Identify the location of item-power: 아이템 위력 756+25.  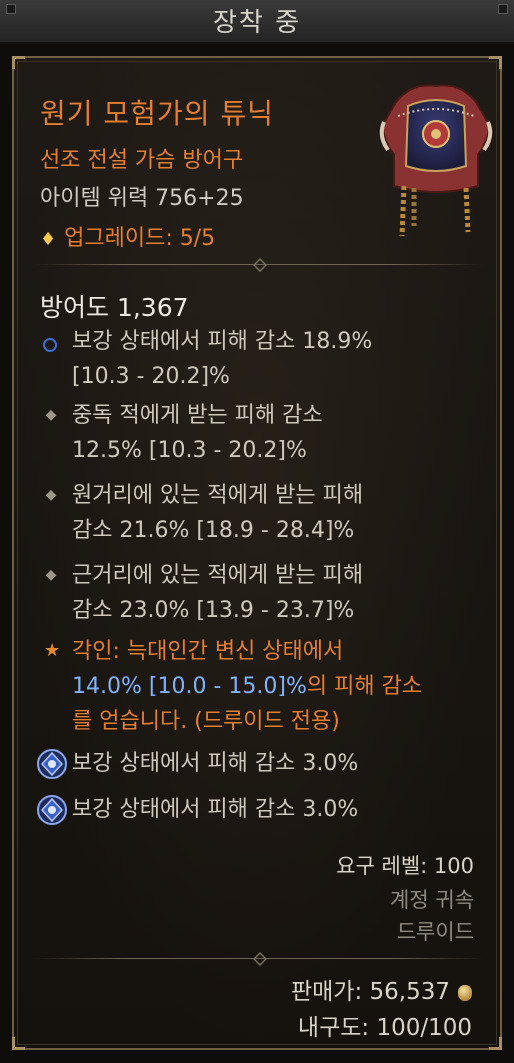
(142, 198).